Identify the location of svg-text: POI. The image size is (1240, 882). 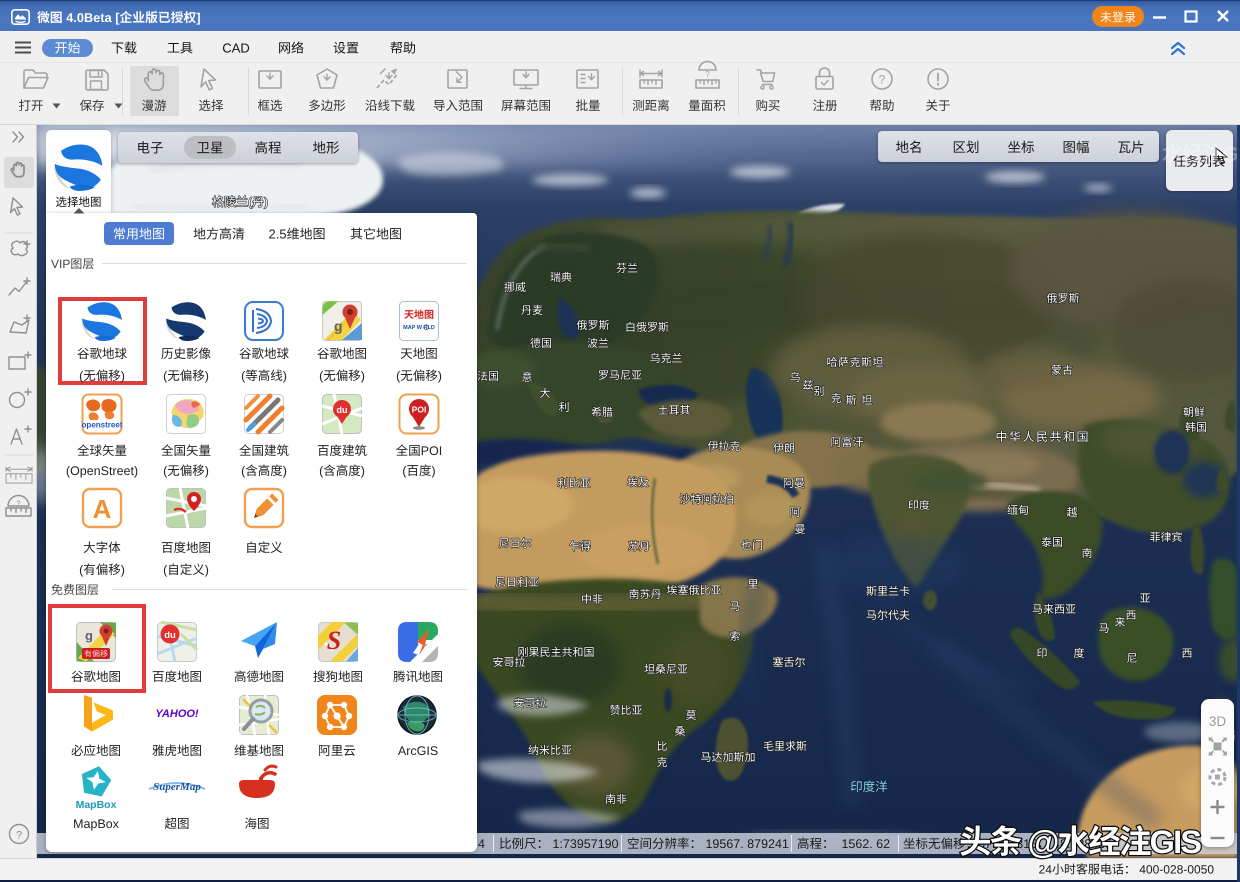
(419, 410).